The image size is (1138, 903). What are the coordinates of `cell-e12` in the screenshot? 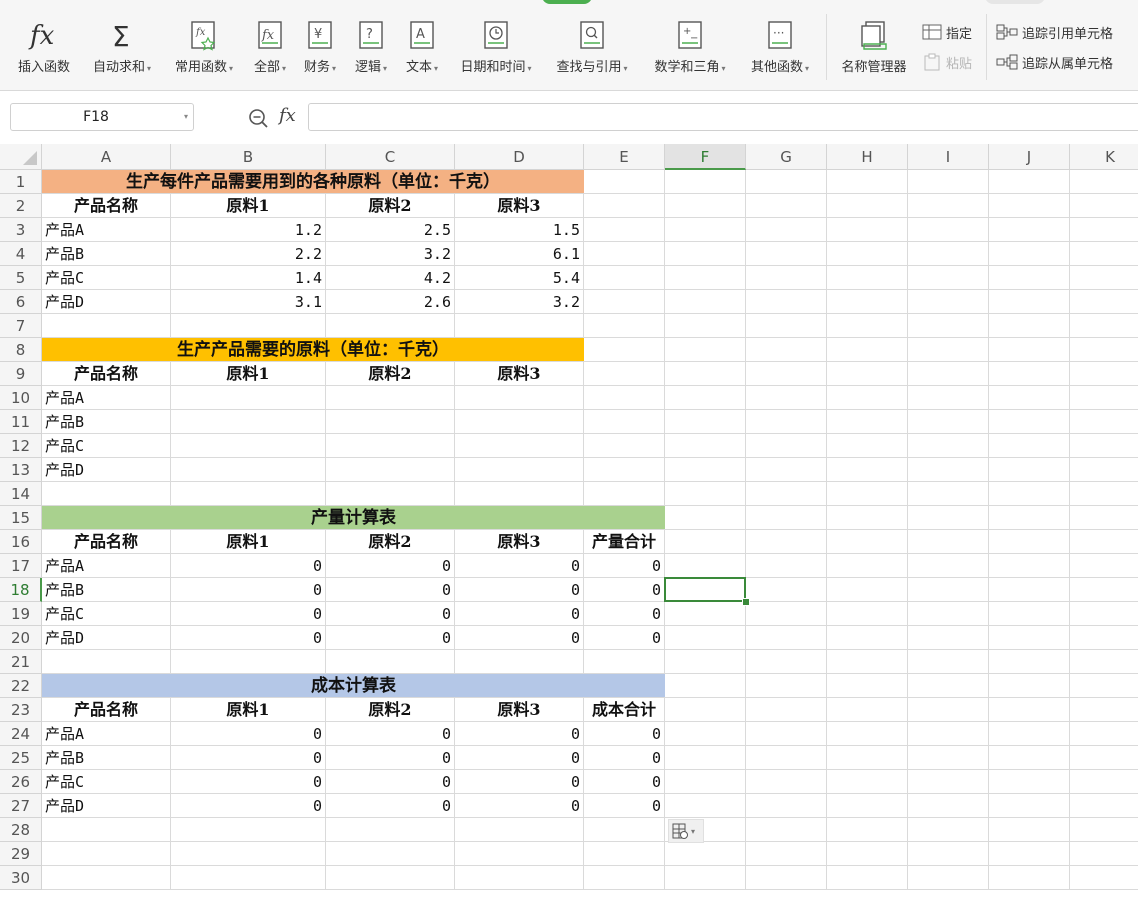 It's located at (624, 446).